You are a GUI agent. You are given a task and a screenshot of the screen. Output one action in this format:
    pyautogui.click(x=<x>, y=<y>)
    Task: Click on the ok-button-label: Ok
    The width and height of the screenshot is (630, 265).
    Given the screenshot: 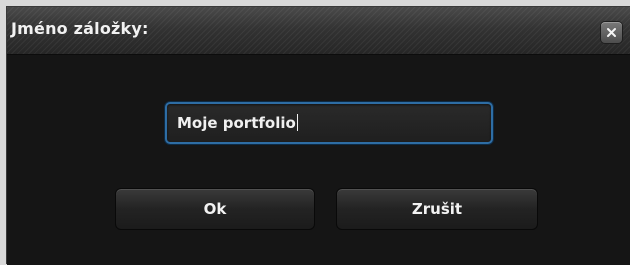 What is the action you would take?
    pyautogui.click(x=215, y=209)
    